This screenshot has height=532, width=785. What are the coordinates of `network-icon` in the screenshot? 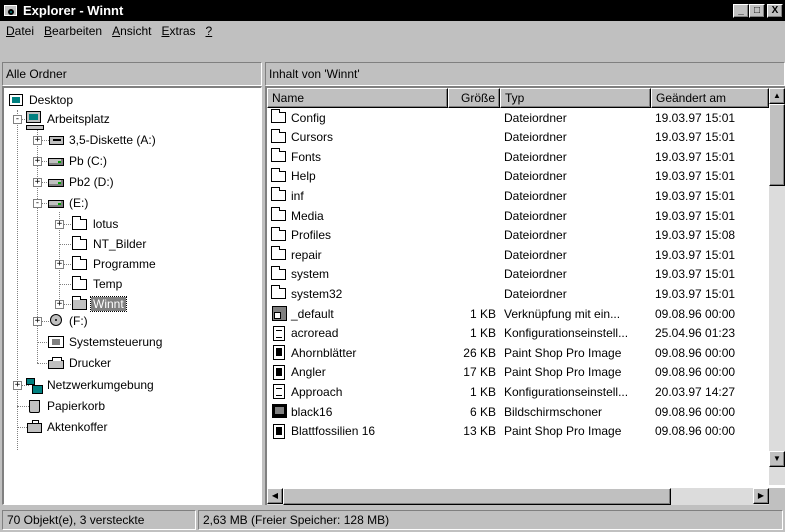 It's located at (34, 385).